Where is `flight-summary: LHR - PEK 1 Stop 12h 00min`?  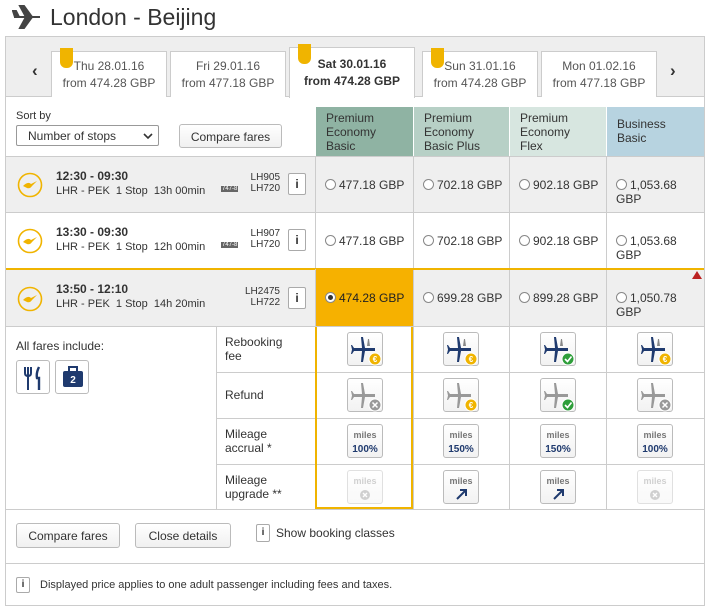
flight-summary: LHR - PEK 1 Stop 12h 00min is located at coordinates (130, 247).